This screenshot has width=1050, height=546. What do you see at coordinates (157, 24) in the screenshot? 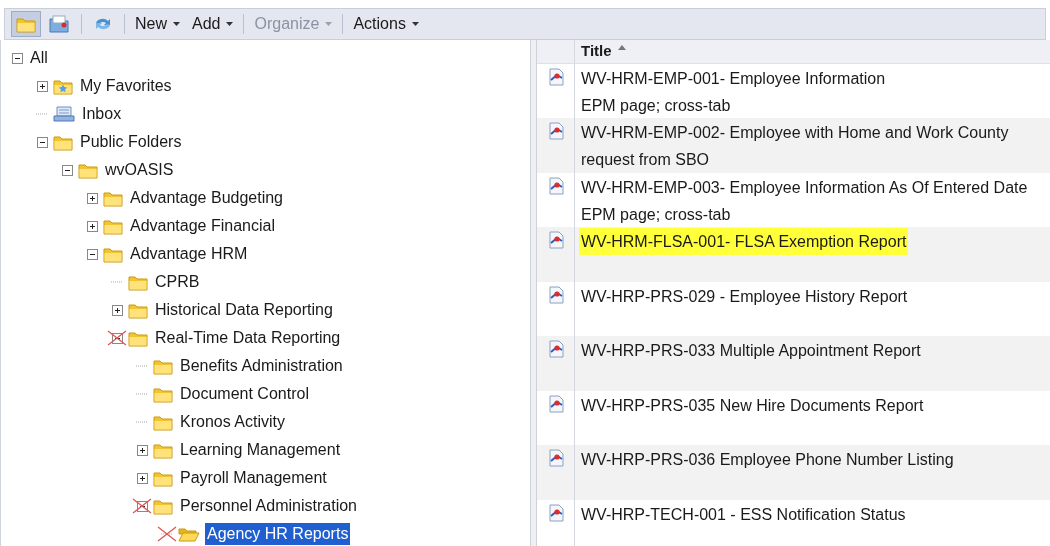
I see `menu-button: New` at bounding box center [157, 24].